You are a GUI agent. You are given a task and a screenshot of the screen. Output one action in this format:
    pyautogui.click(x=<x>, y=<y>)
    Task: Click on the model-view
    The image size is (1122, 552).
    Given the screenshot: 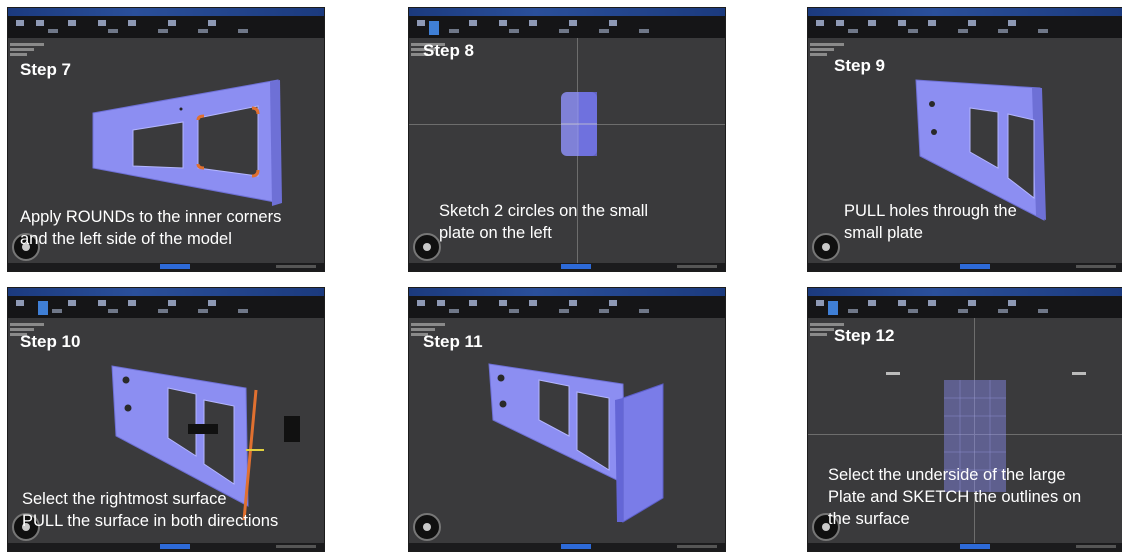 What is the action you would take?
    pyautogui.click(x=567, y=420)
    